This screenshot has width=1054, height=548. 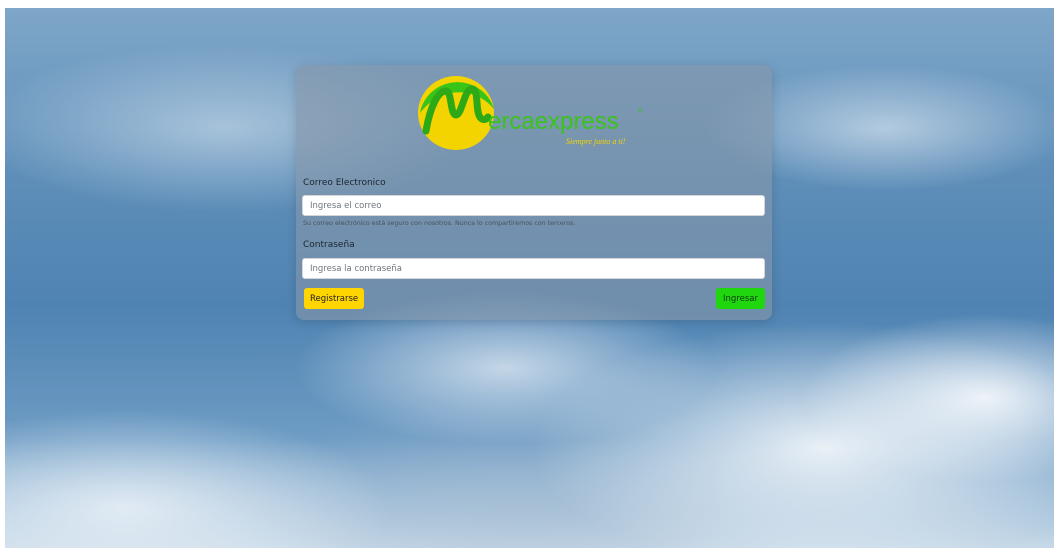 I want to click on logo-text: ercaexpress, so click(x=553, y=121).